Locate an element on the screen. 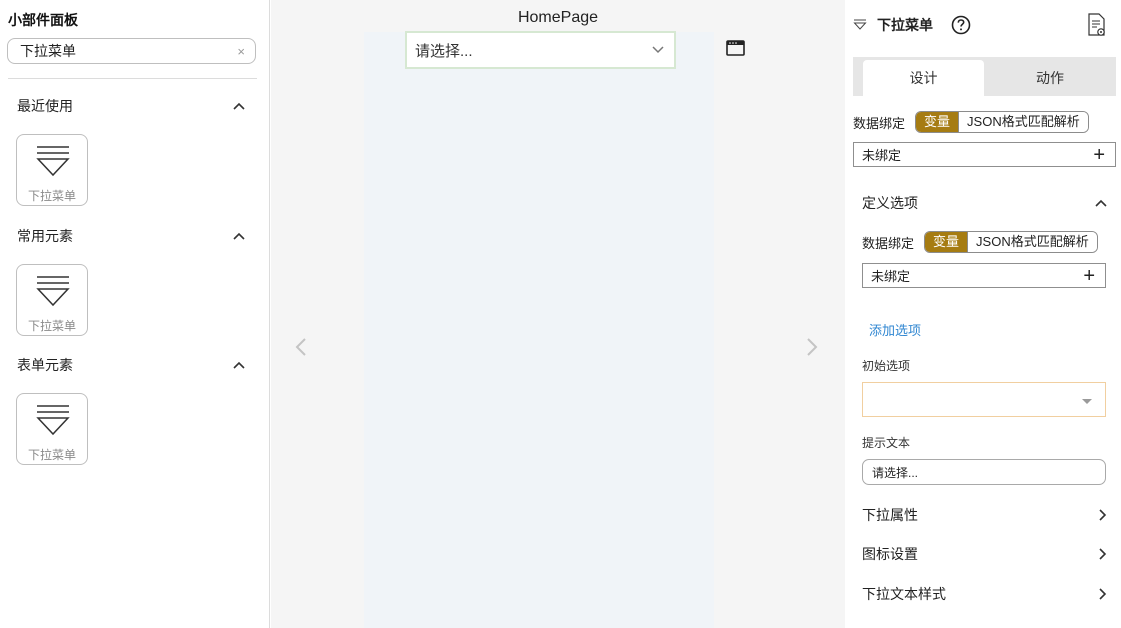 The width and height of the screenshot is (1121, 628). widget-card-dropdown-recent: 下拉菜单 is located at coordinates (52, 170).